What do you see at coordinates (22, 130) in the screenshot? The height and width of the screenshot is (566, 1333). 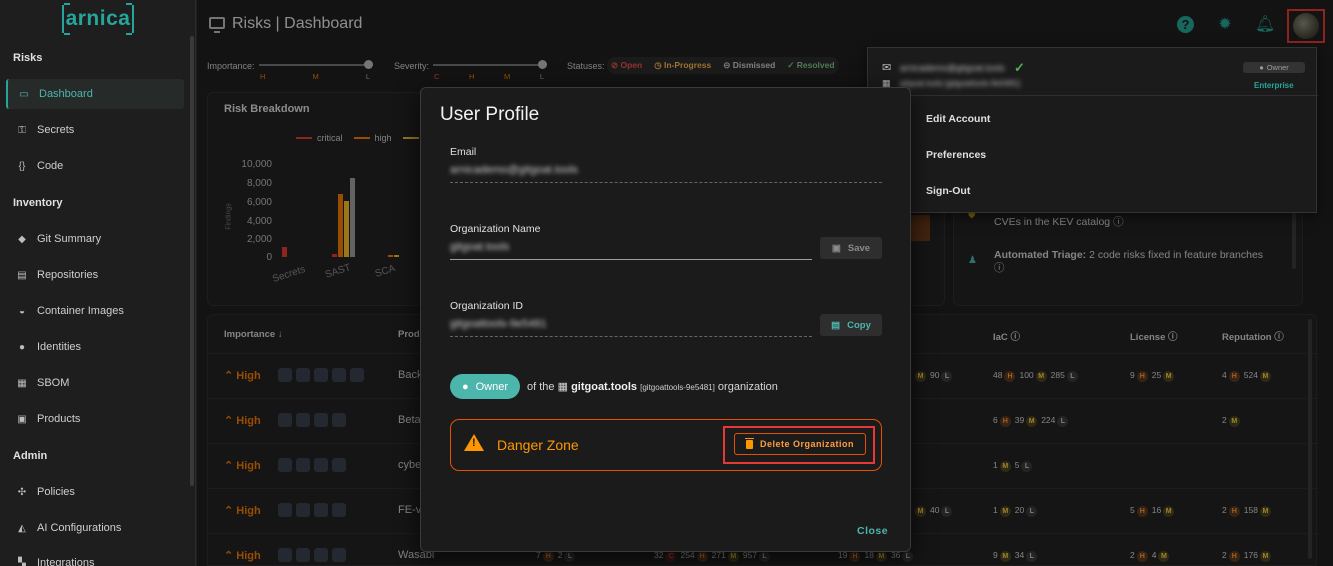 I see `key-icon: ⚿` at bounding box center [22, 130].